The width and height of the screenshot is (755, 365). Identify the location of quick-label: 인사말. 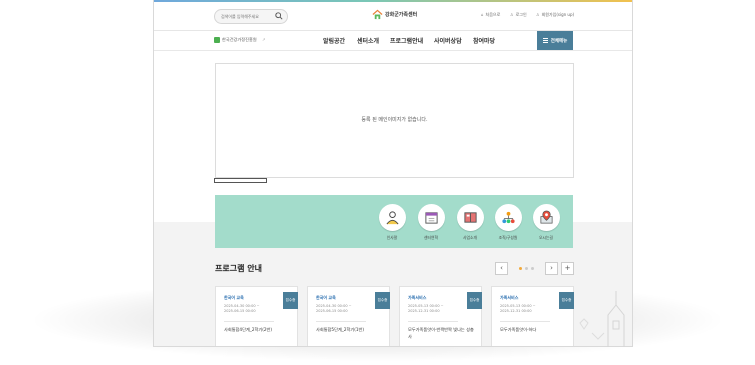
(392, 237).